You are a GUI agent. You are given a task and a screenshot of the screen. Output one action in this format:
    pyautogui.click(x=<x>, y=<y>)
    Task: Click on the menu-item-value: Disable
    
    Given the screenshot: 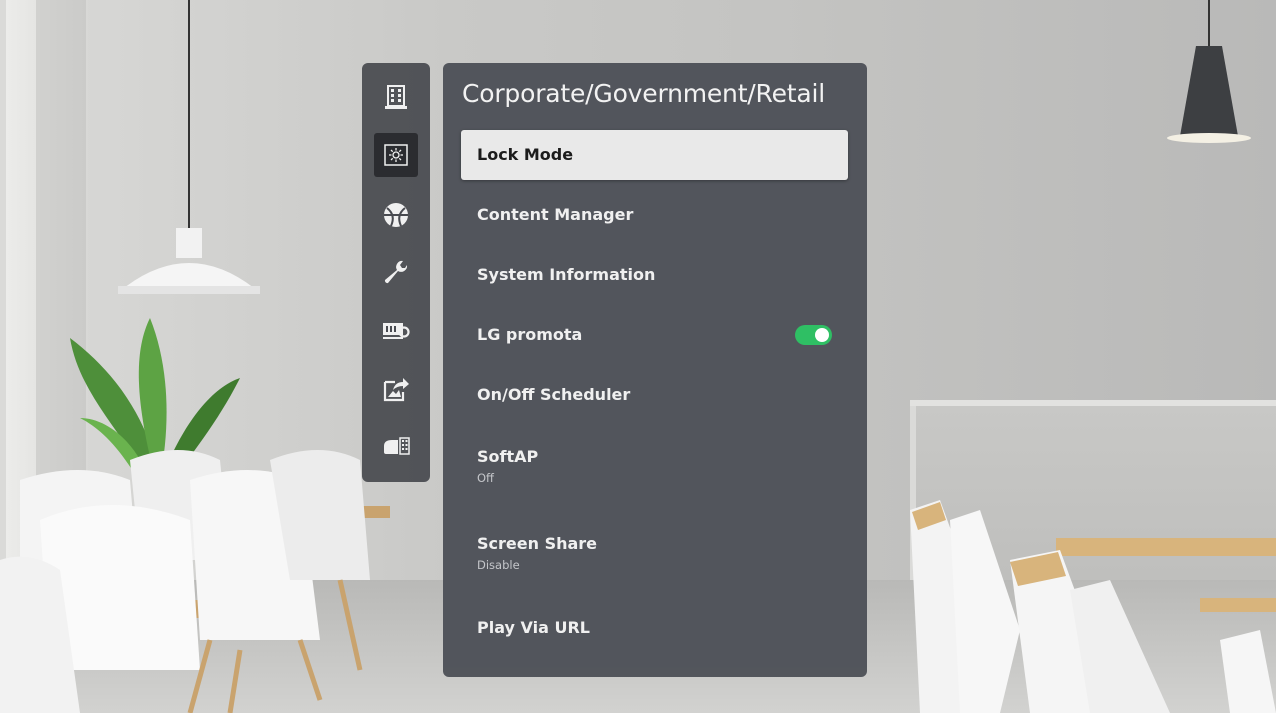 What is the action you would take?
    pyautogui.click(x=498, y=565)
    